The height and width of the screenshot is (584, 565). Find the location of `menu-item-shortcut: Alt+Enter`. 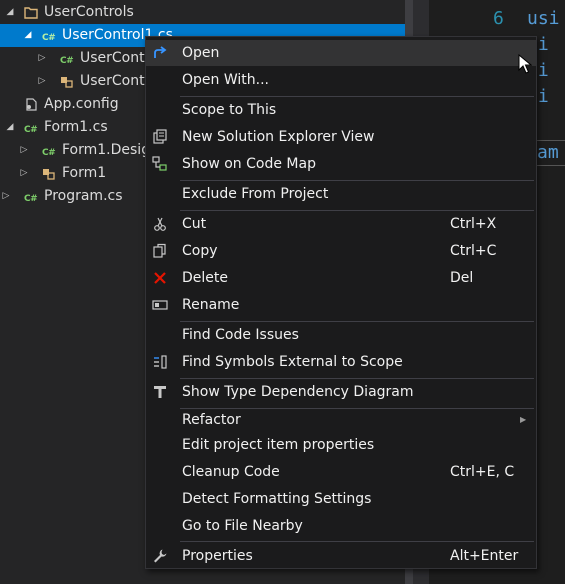

menu-item-shortcut: Alt+Enter is located at coordinates (484, 556).